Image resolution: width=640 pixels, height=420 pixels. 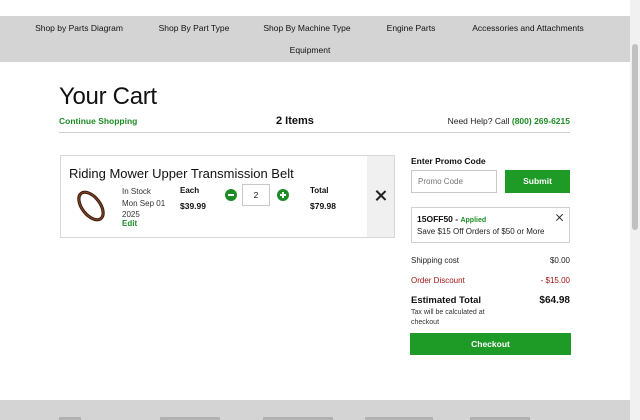 I want to click on ship-date: Mon Sep 01, so click(x=144, y=203).